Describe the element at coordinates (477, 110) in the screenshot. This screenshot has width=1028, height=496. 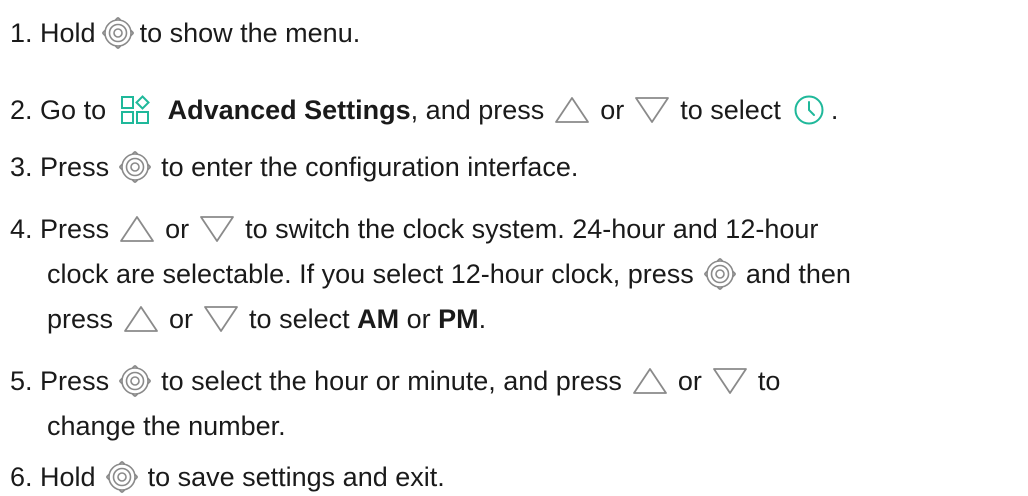
I see `step-text: , and press` at that location.